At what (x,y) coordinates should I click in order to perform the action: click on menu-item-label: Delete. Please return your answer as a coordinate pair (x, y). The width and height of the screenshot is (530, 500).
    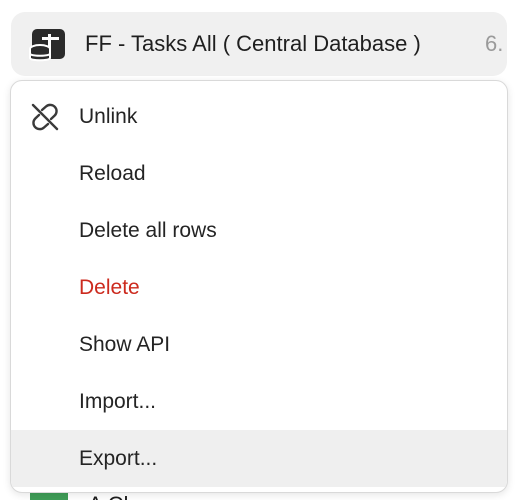
    Looking at the image, I should click on (109, 287).